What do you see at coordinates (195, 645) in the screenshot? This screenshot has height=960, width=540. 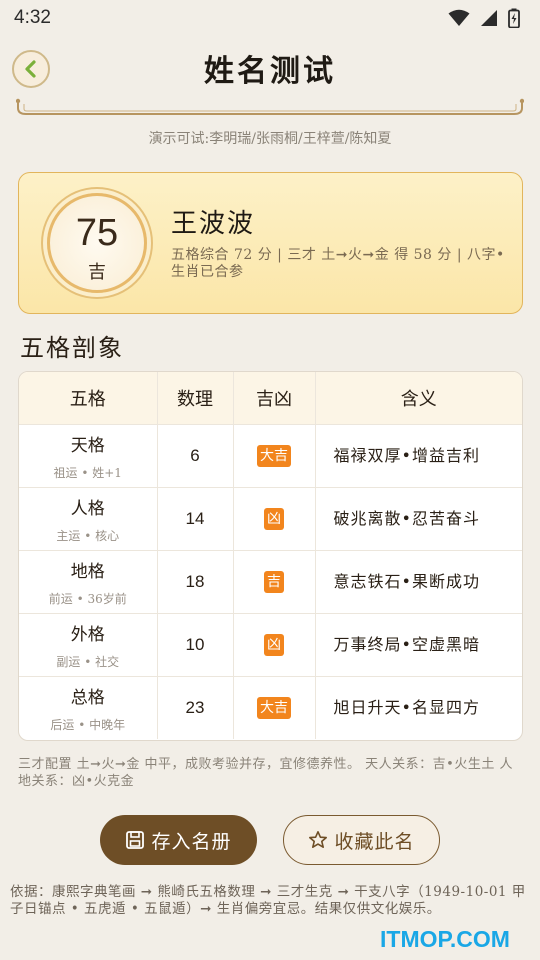 I see `shuli-value: 10` at bounding box center [195, 645].